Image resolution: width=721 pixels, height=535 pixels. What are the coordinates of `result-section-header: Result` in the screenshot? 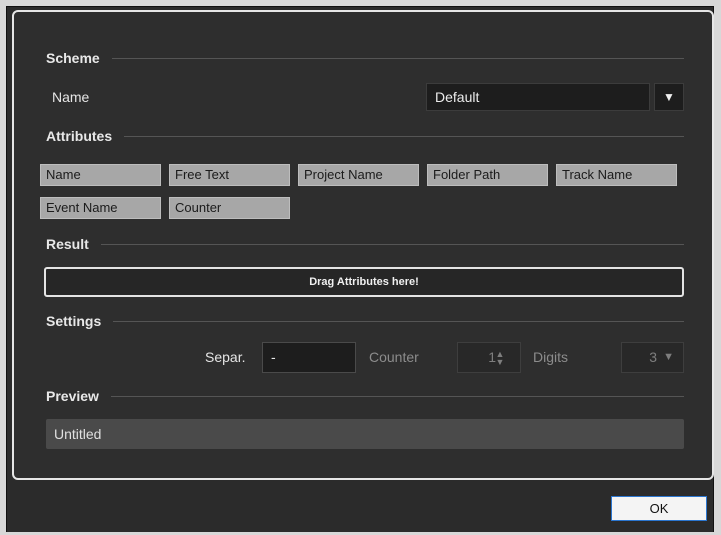 It's located at (365, 244).